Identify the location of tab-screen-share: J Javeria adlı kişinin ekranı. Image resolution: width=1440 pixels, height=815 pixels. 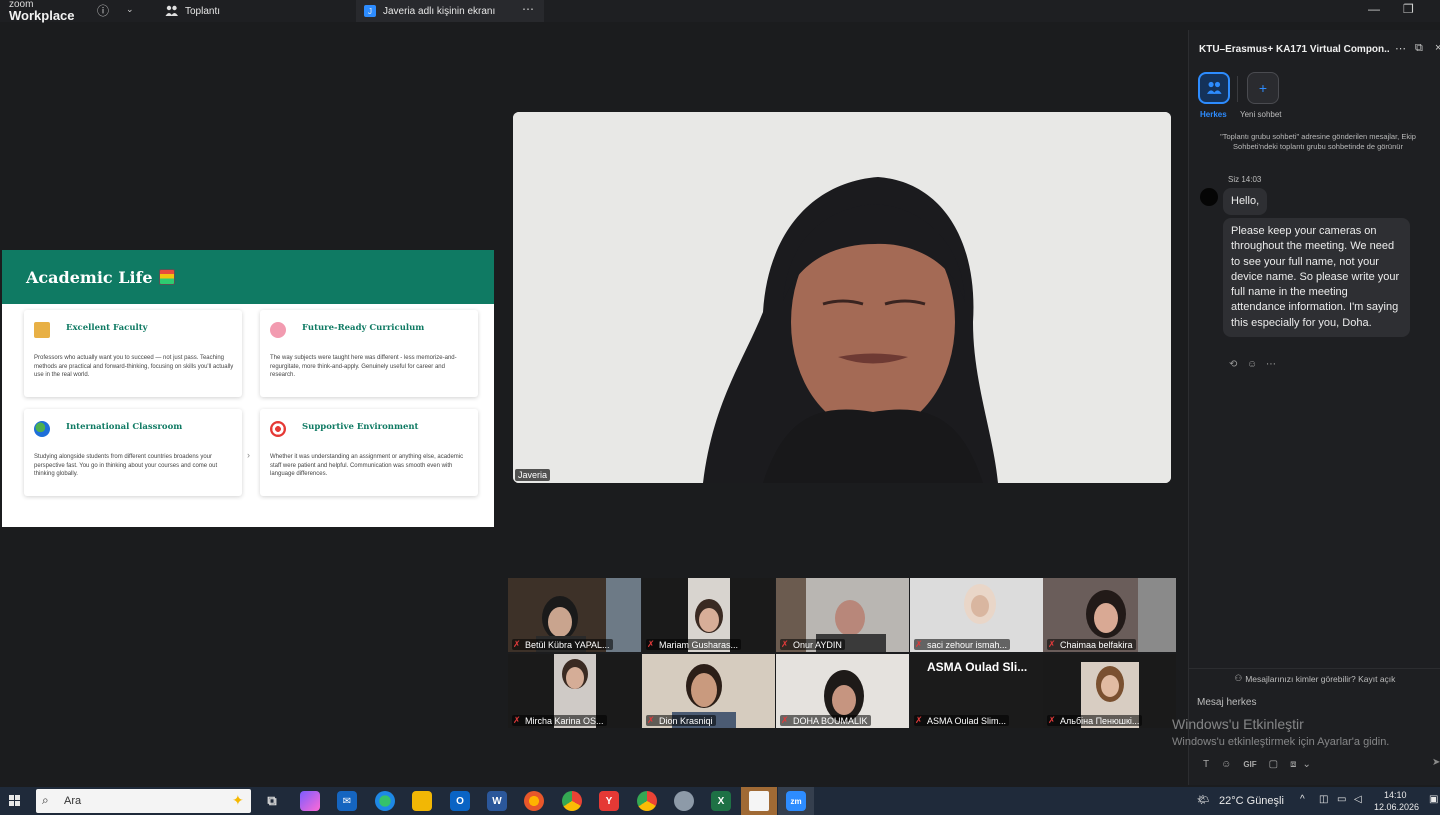
(450, 11).